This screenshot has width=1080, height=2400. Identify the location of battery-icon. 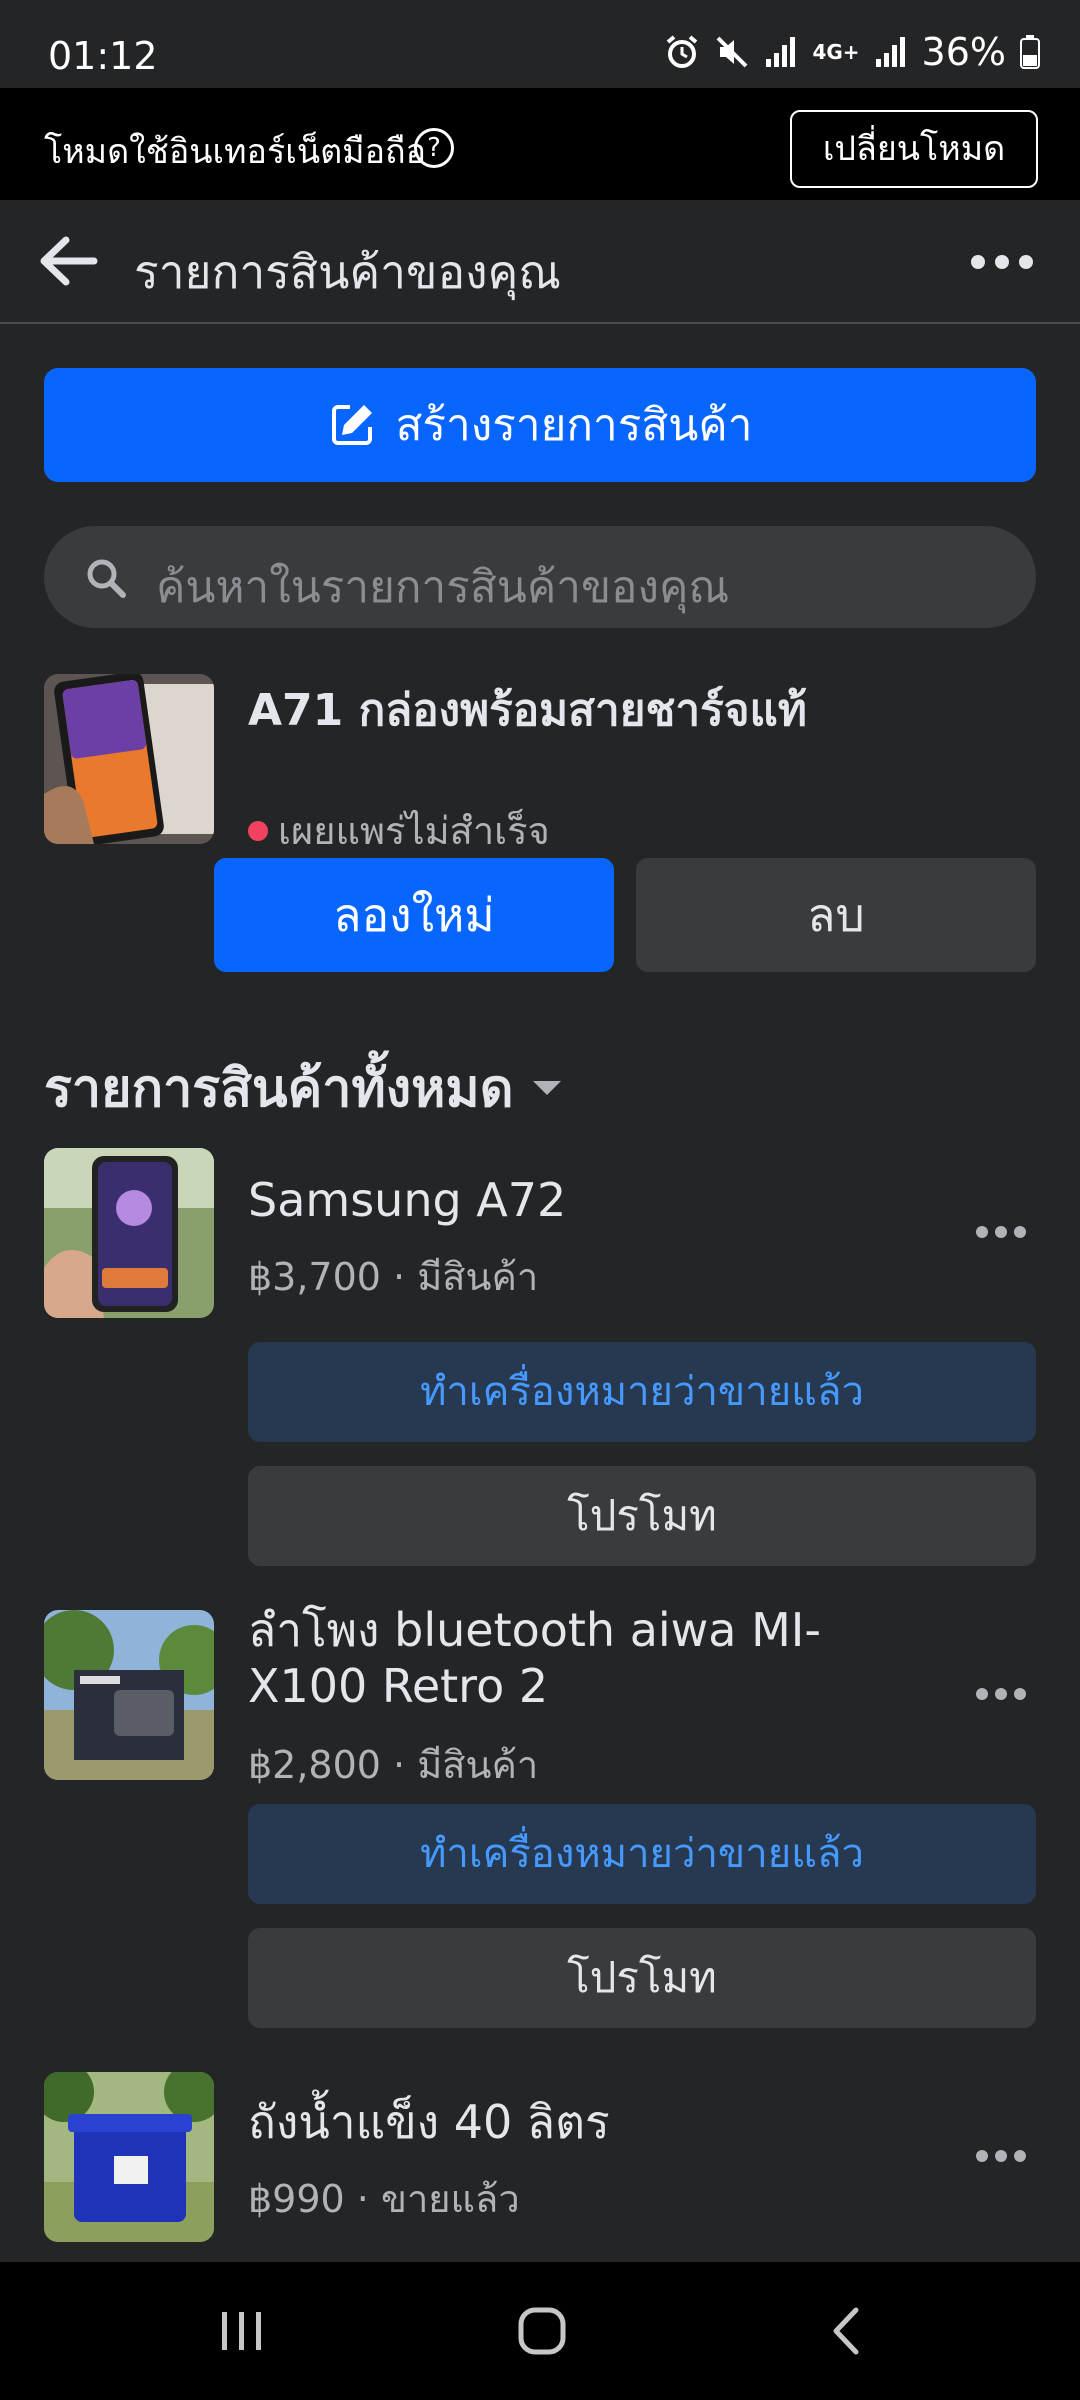
(1030, 52).